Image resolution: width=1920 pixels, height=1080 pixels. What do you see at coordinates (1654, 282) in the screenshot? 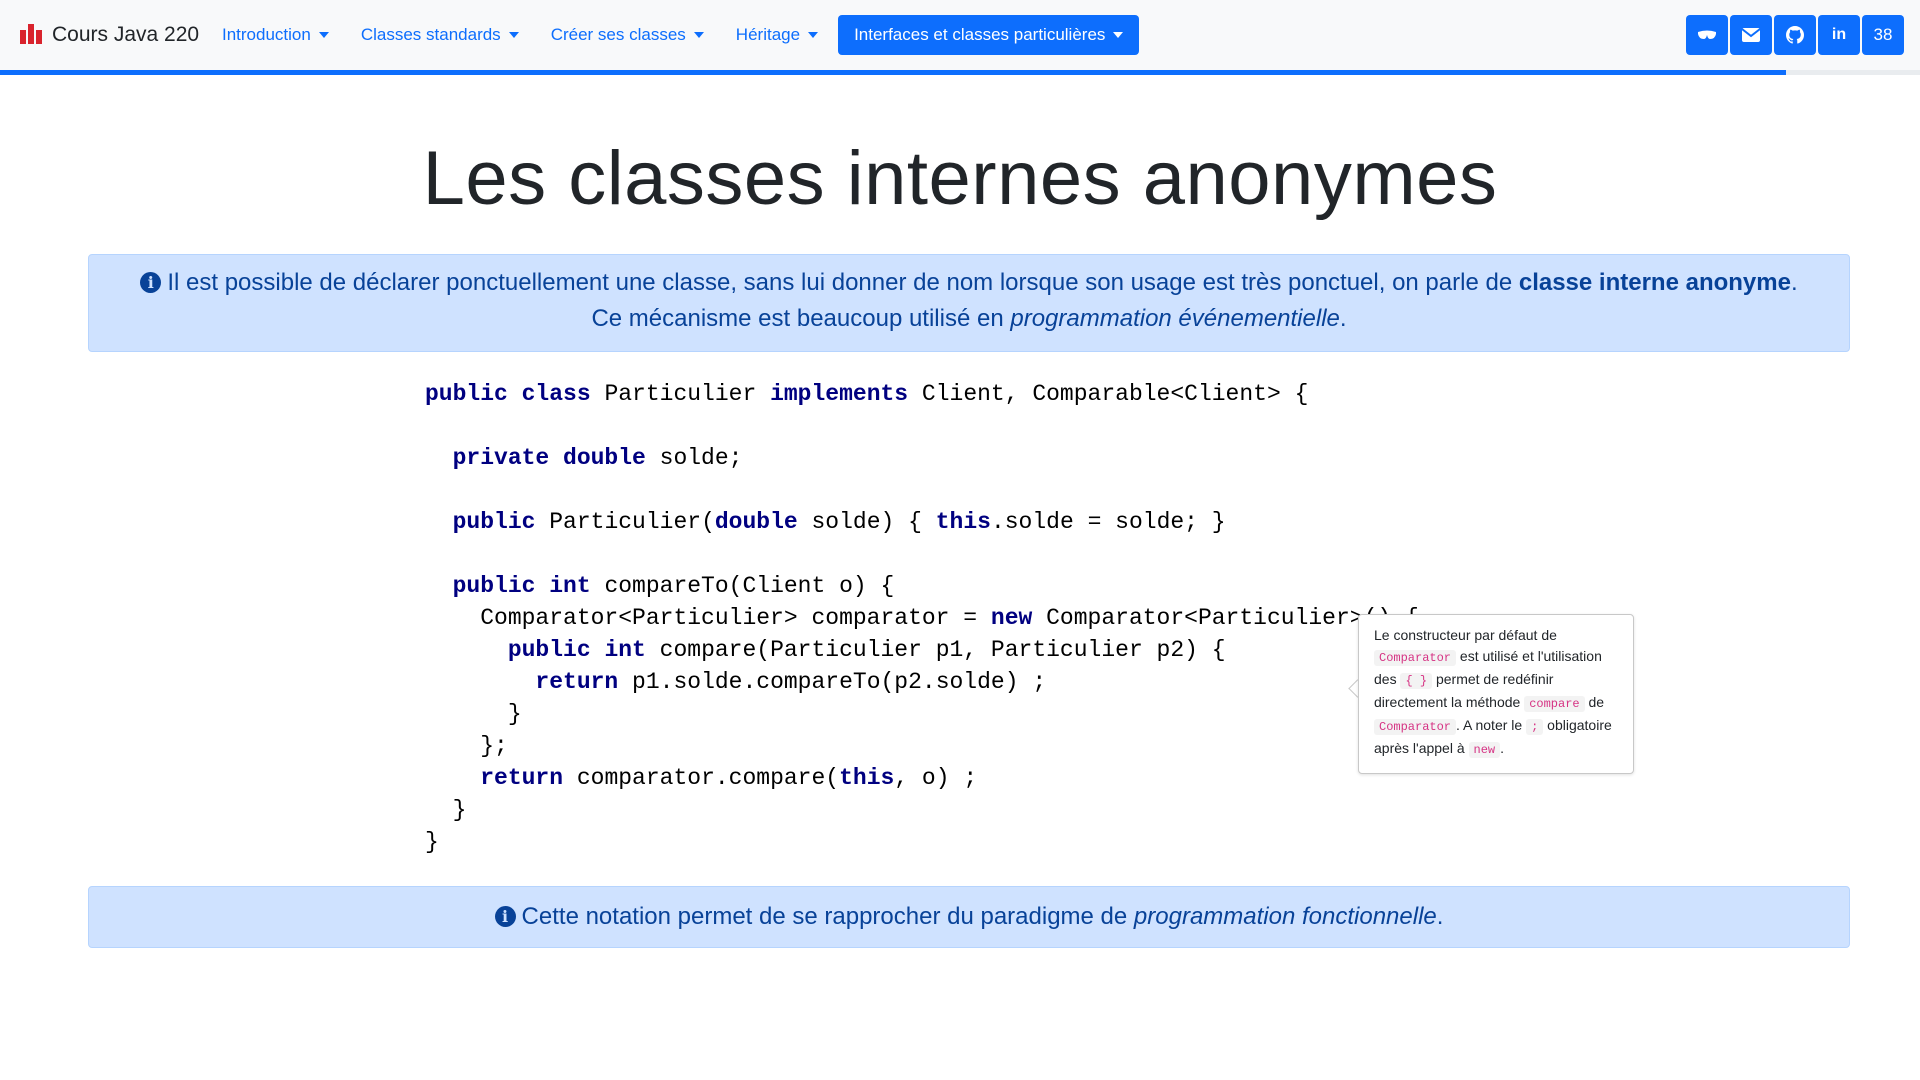
I see `alert-bold-term: classe interne anonyme` at bounding box center [1654, 282].